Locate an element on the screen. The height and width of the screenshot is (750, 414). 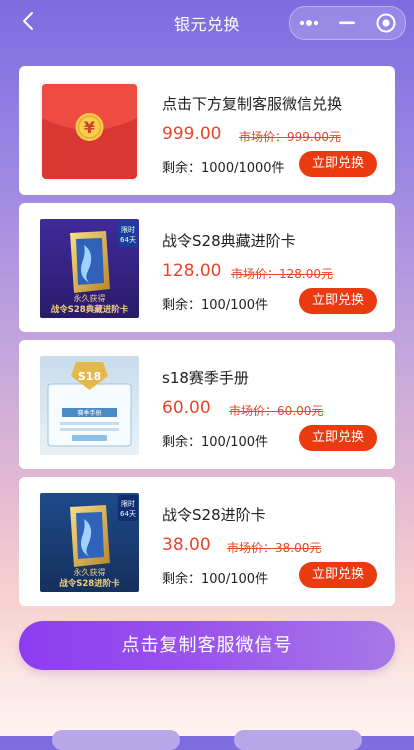
product-price: 60.00 is located at coordinates (186, 408).